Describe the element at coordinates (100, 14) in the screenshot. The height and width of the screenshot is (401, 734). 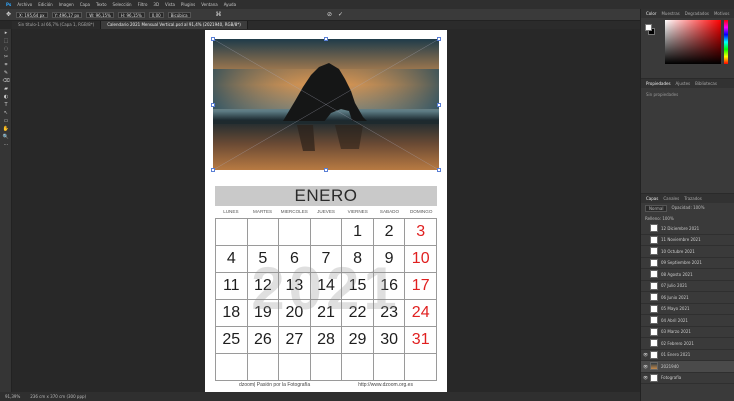
I see `width-field: W: 96,15%` at that location.